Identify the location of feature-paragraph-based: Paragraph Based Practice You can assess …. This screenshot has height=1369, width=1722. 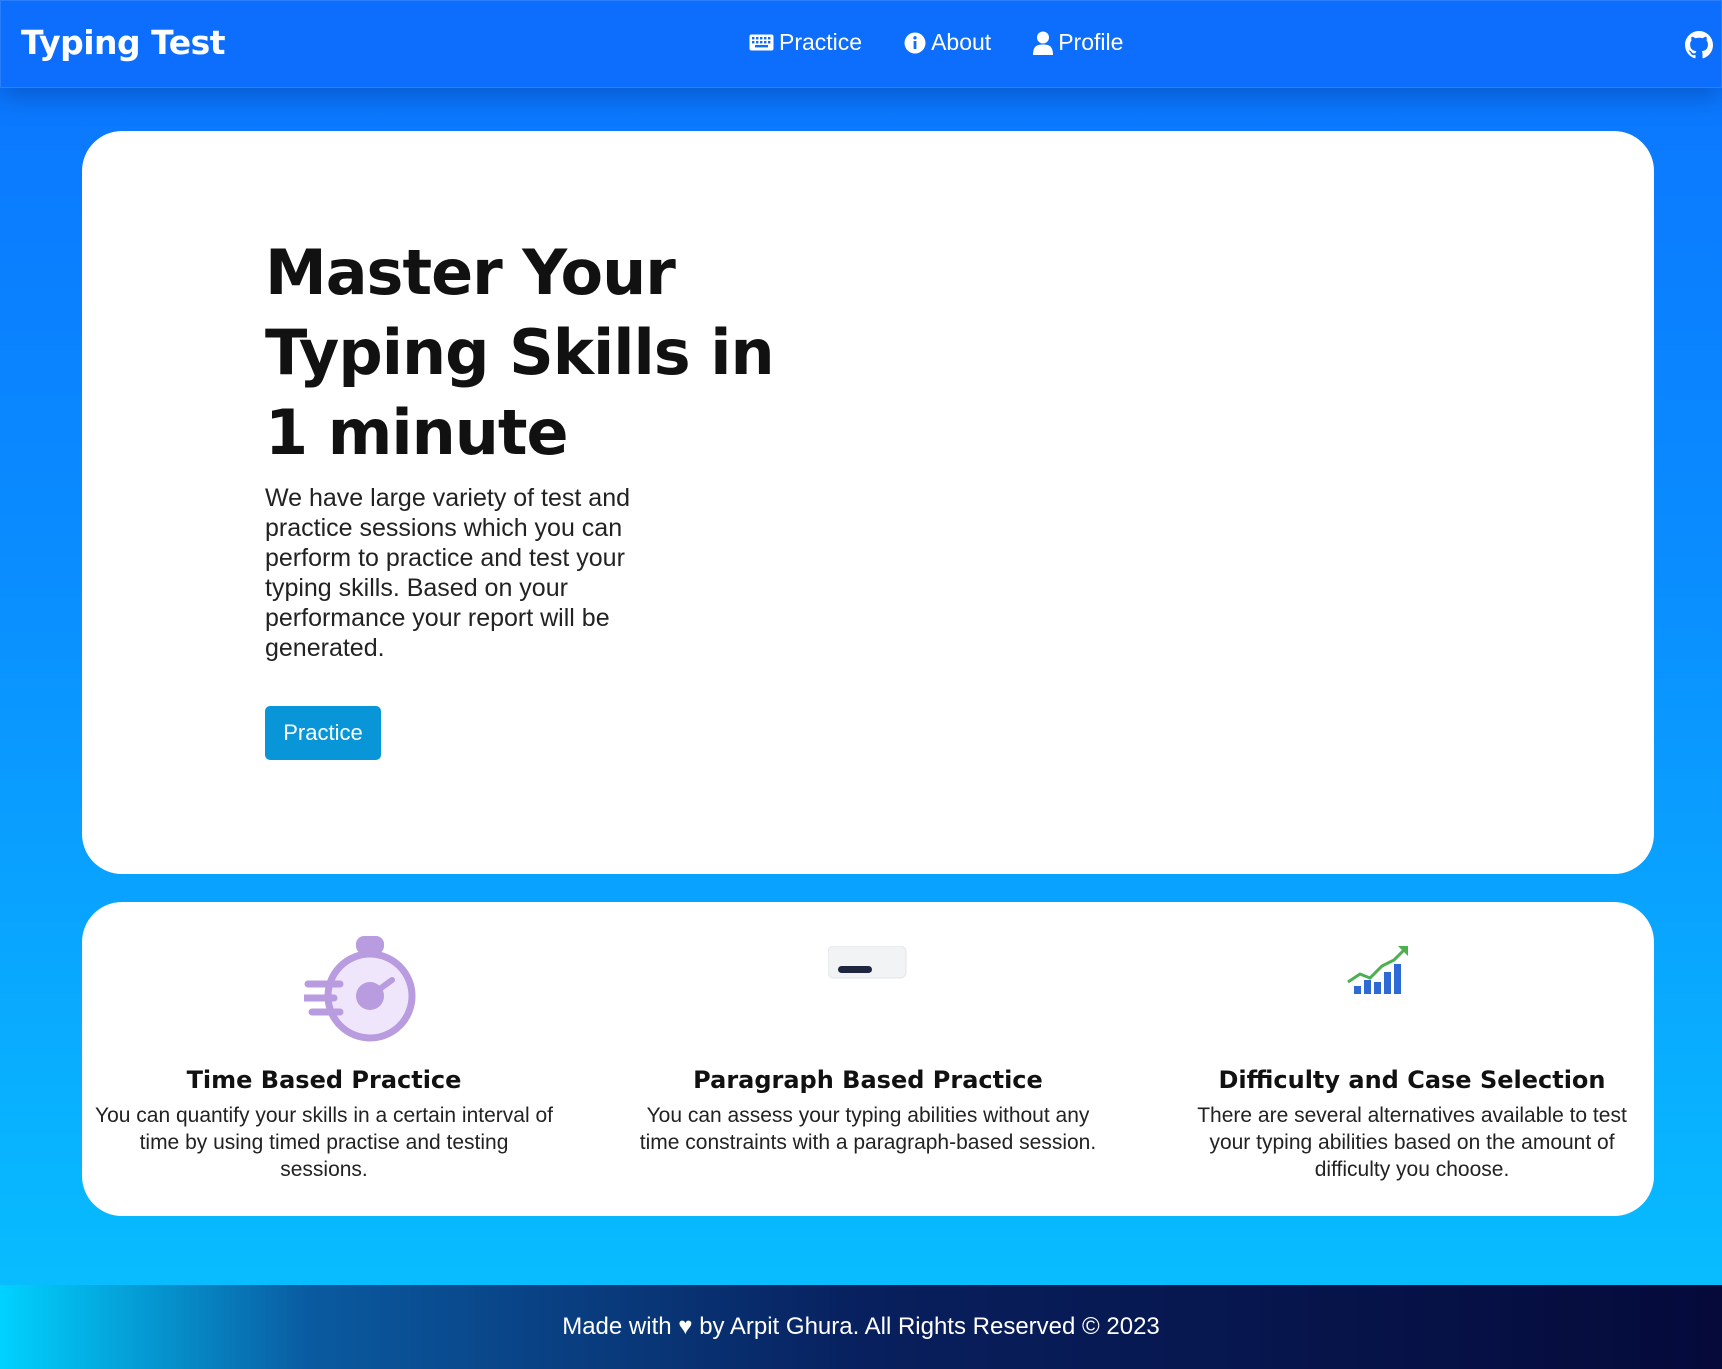
(868, 1028).